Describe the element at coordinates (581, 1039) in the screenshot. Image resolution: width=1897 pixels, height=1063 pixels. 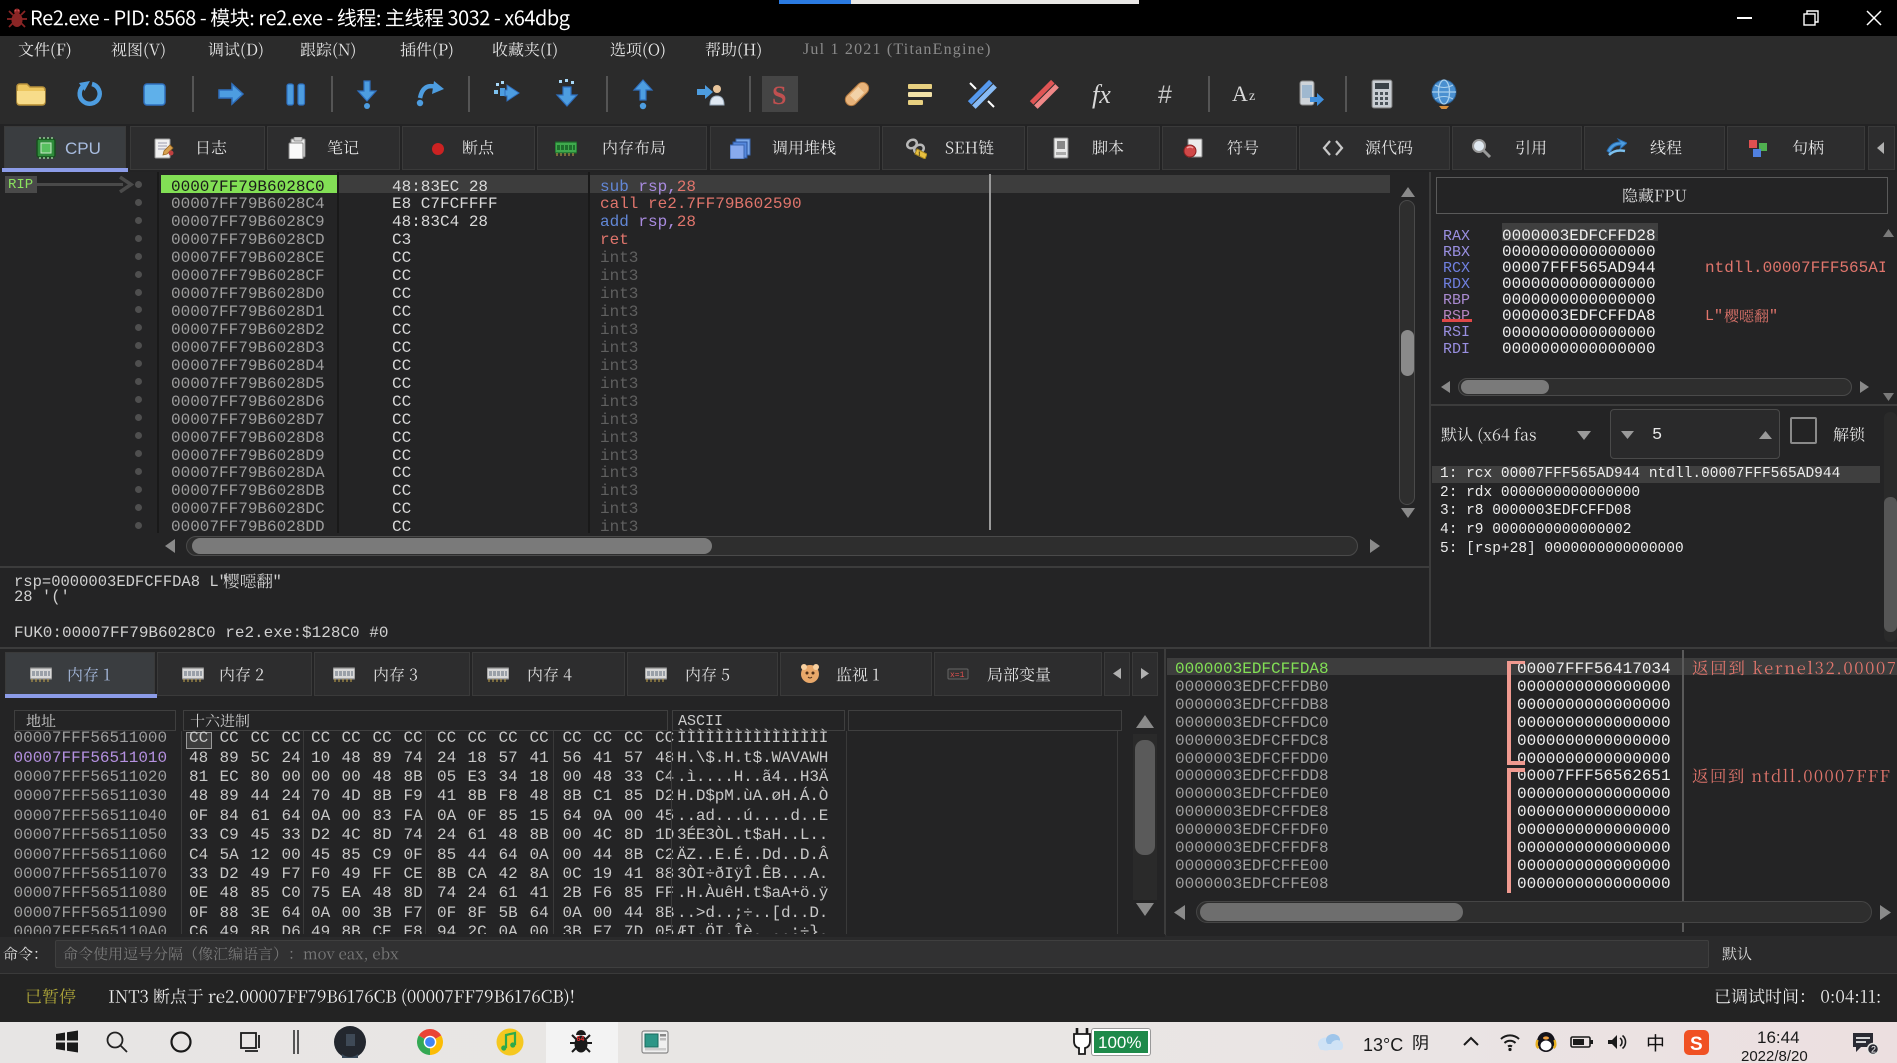
I see `svg-text: 64` at that location.